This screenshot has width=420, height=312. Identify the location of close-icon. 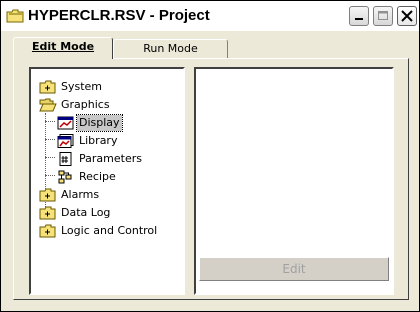
(407, 16).